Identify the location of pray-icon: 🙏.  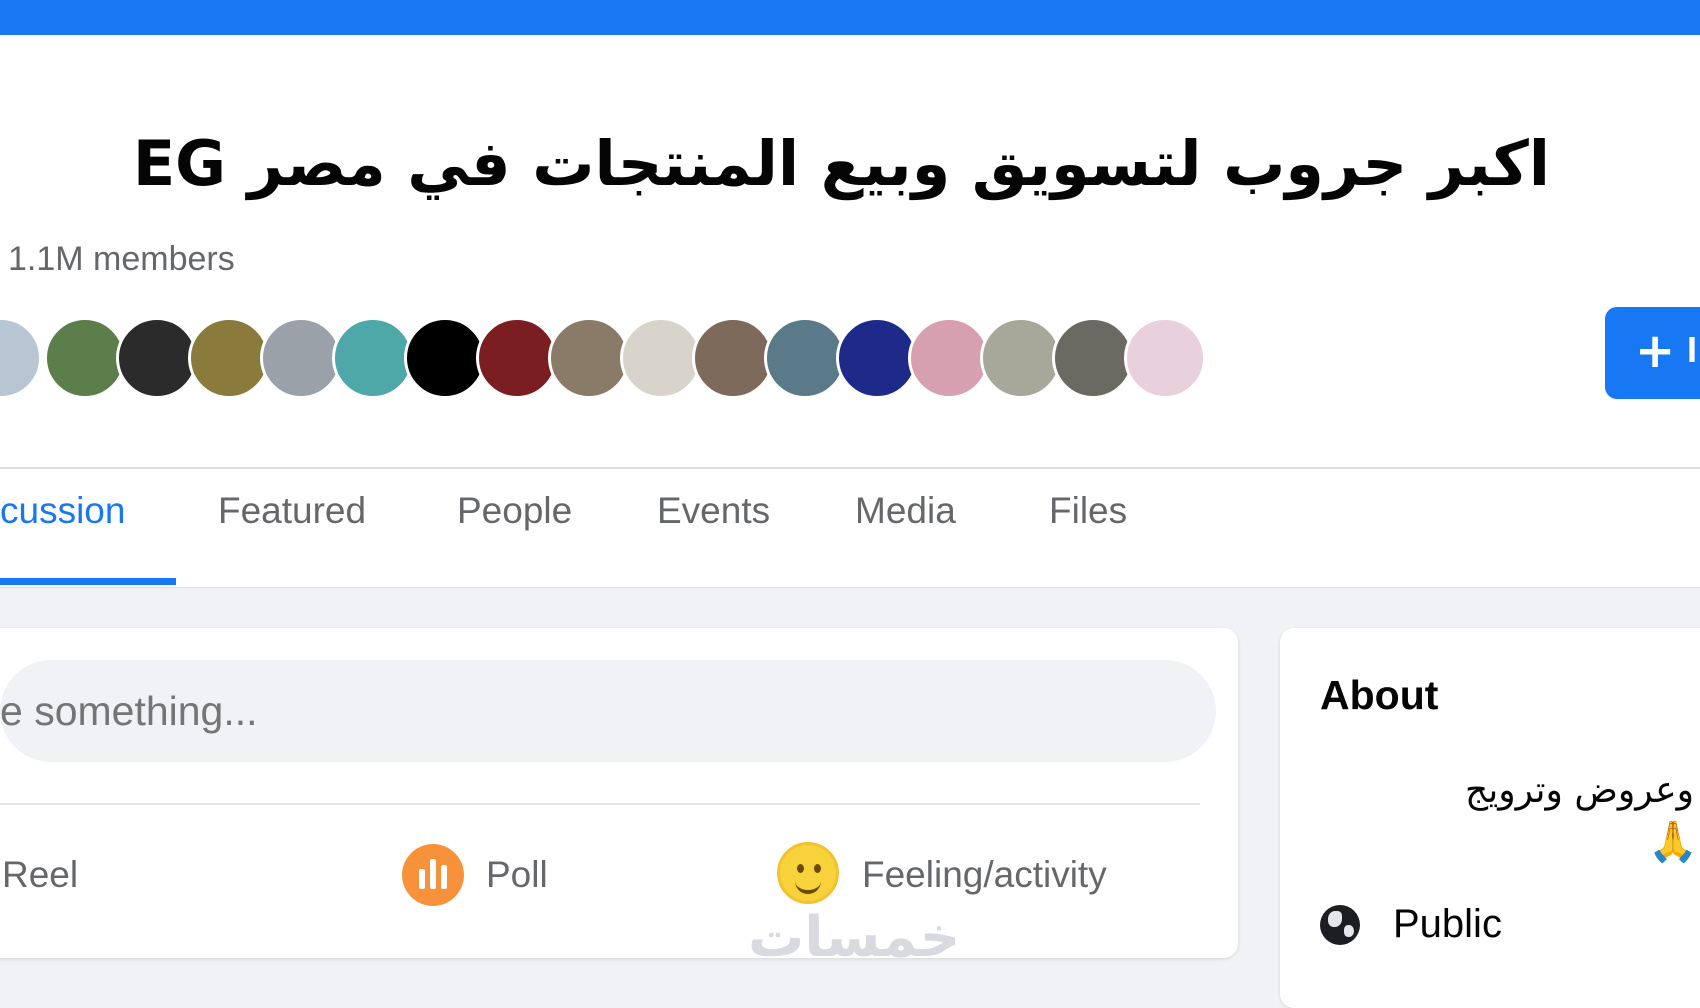
(1673, 842).